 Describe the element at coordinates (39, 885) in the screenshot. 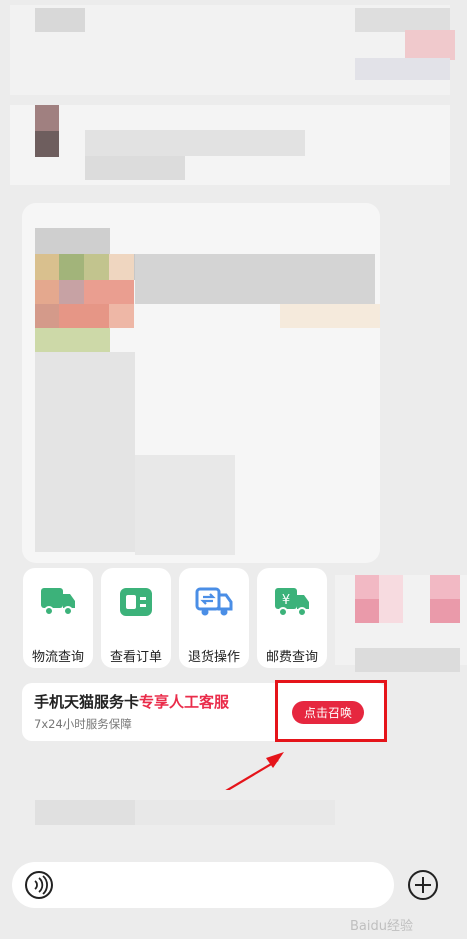

I see `voice-icon` at that location.